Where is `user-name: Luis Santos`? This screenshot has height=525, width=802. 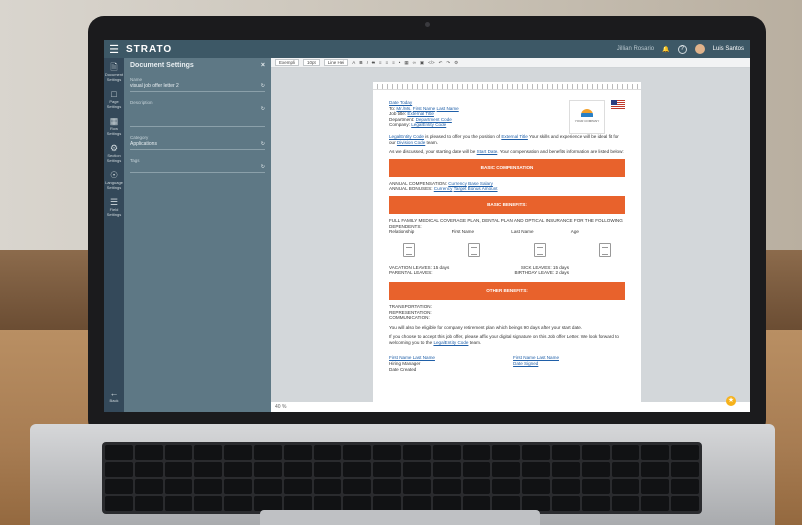 user-name: Luis Santos is located at coordinates (728, 49).